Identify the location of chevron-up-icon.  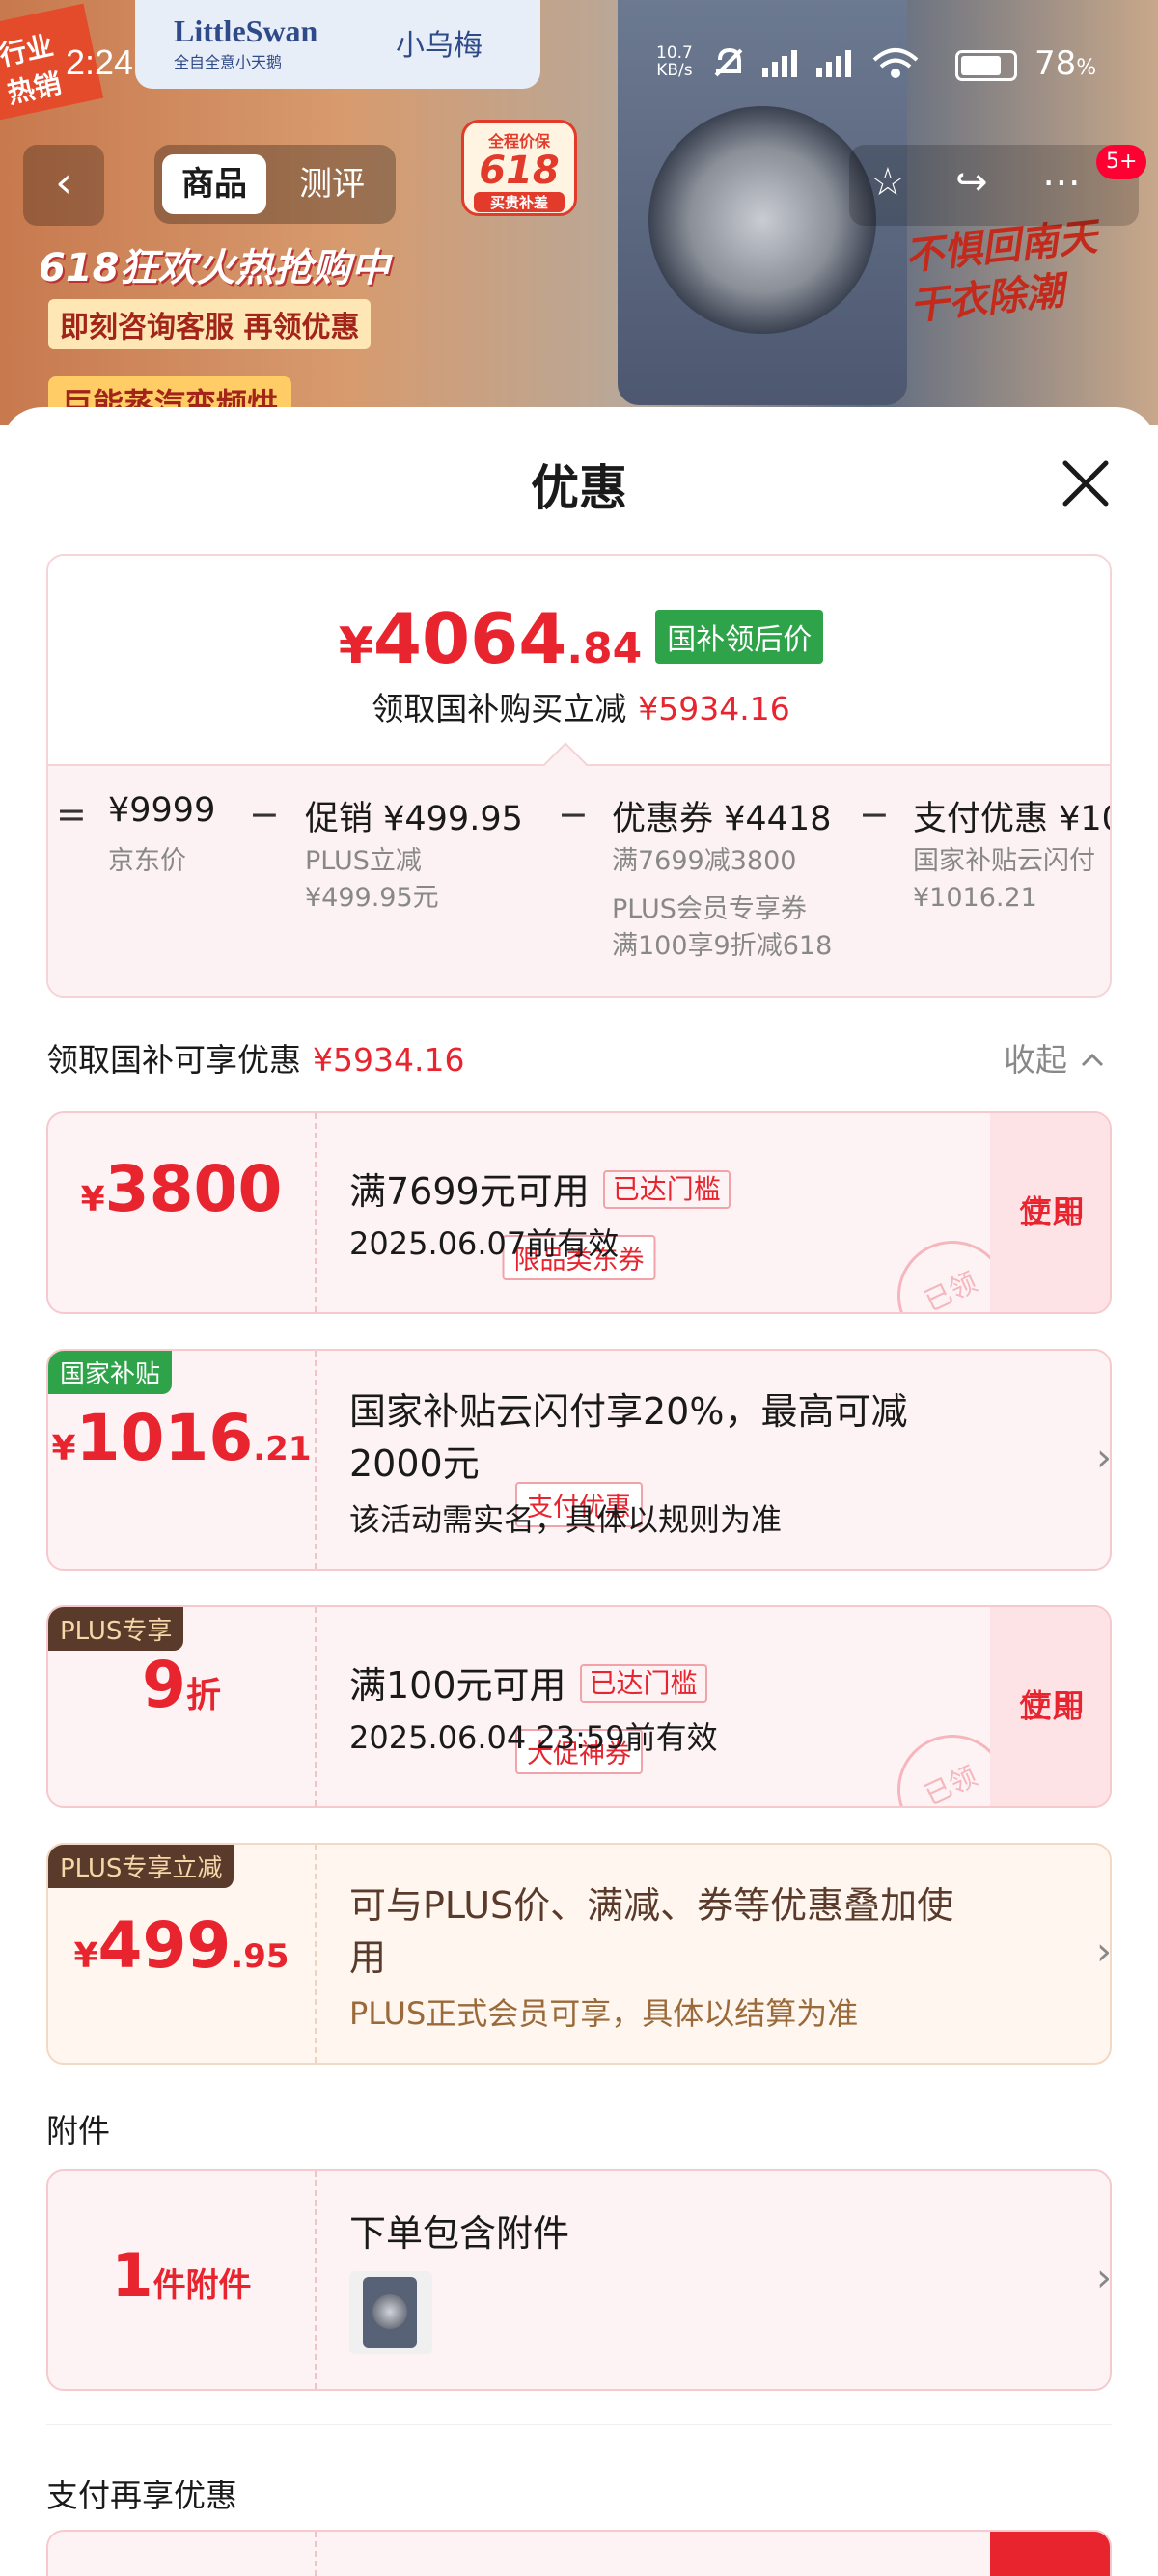
(1092, 1060).